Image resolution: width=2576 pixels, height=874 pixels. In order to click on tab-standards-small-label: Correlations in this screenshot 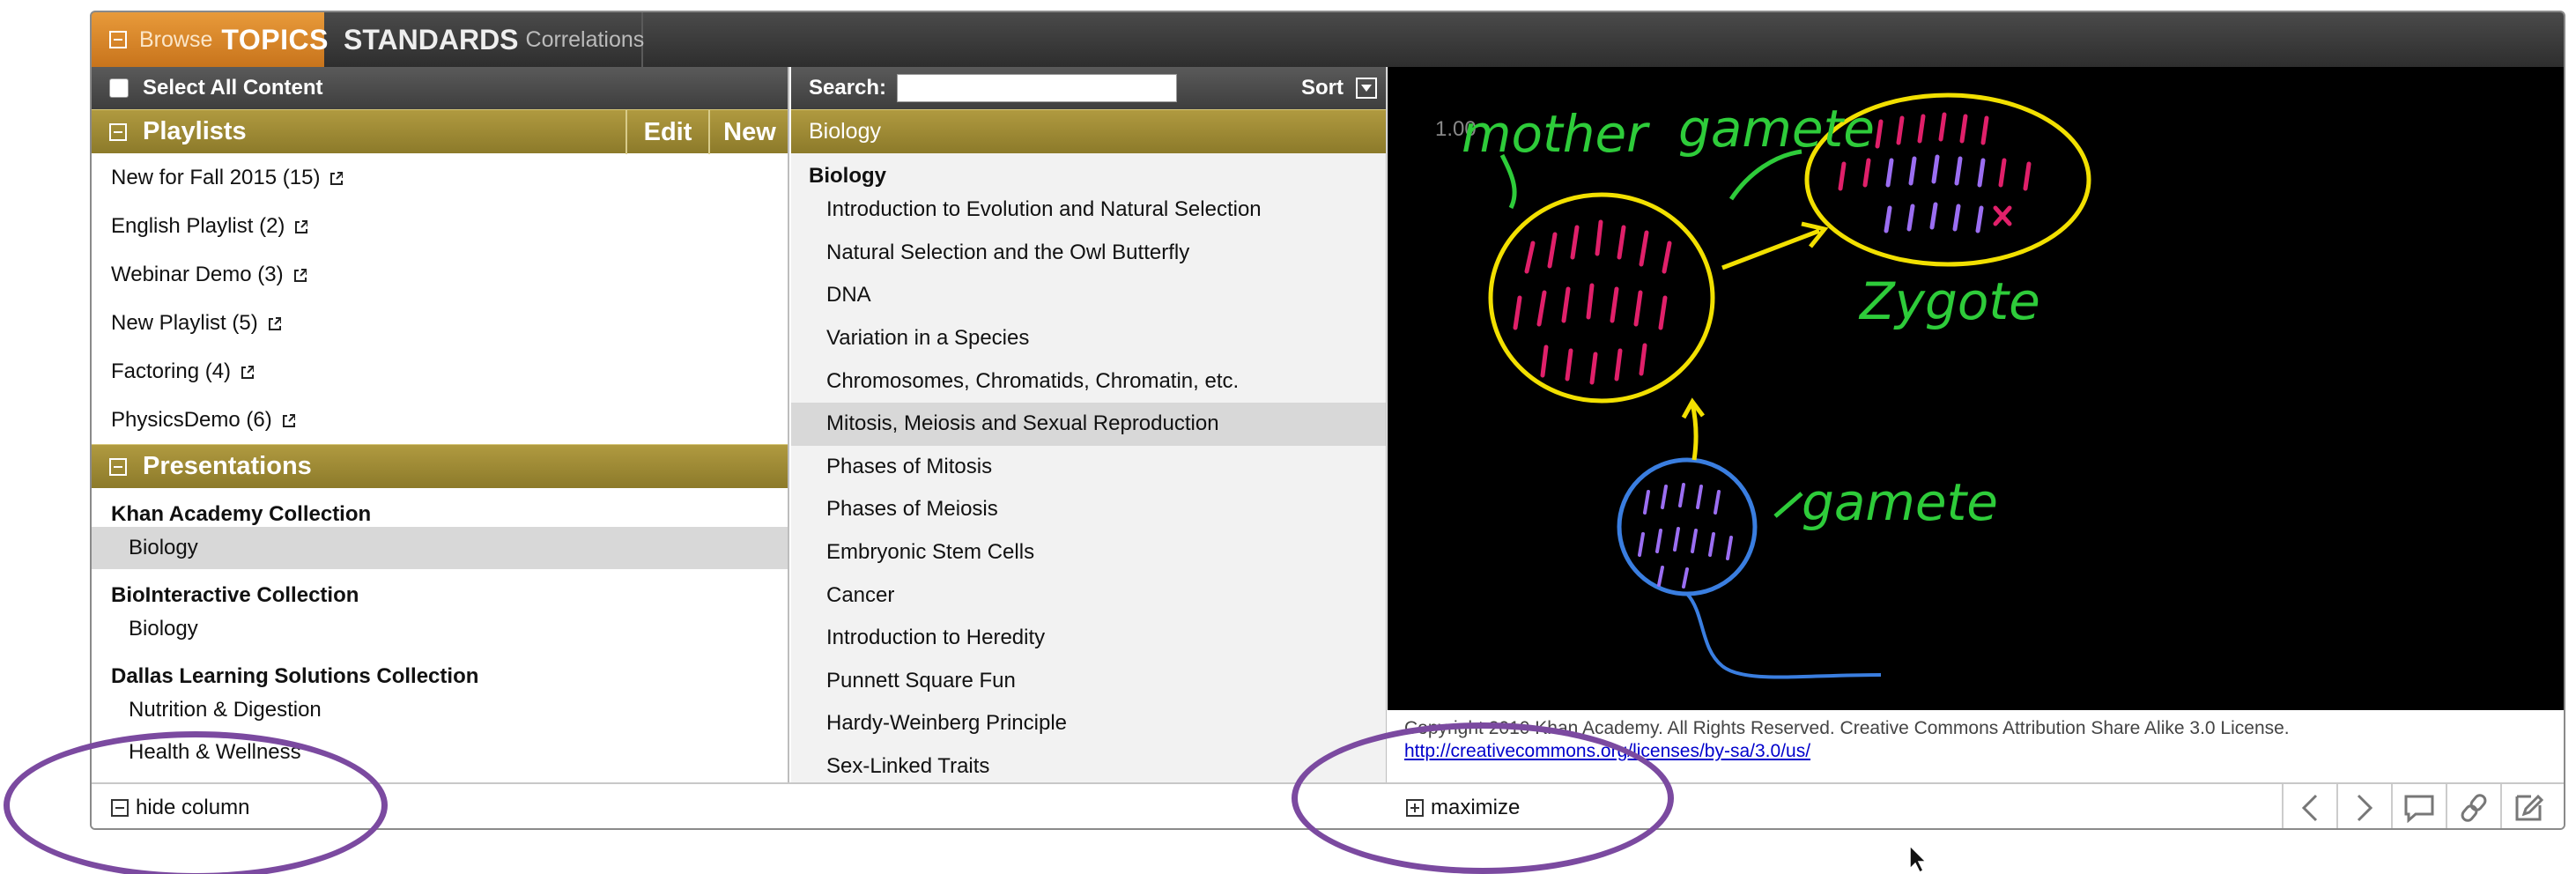, I will do `click(585, 39)`.